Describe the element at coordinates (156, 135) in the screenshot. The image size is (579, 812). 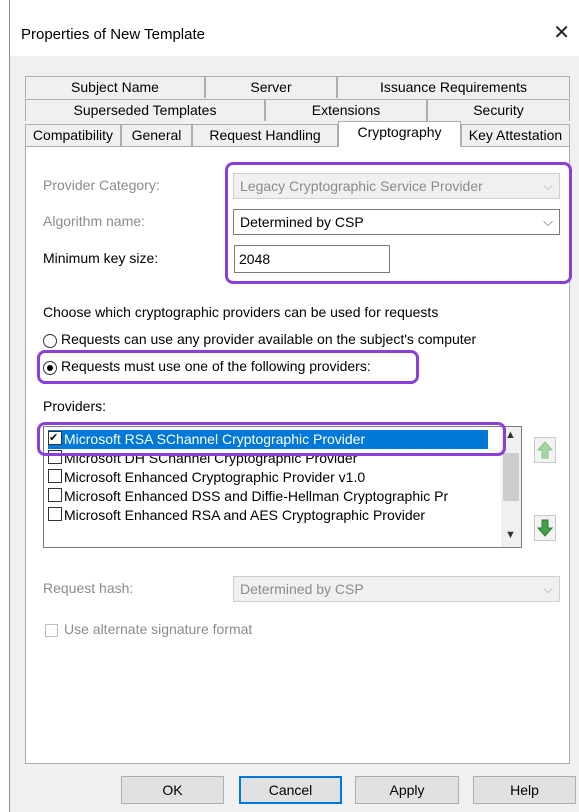
I see `tab-general: General` at that location.